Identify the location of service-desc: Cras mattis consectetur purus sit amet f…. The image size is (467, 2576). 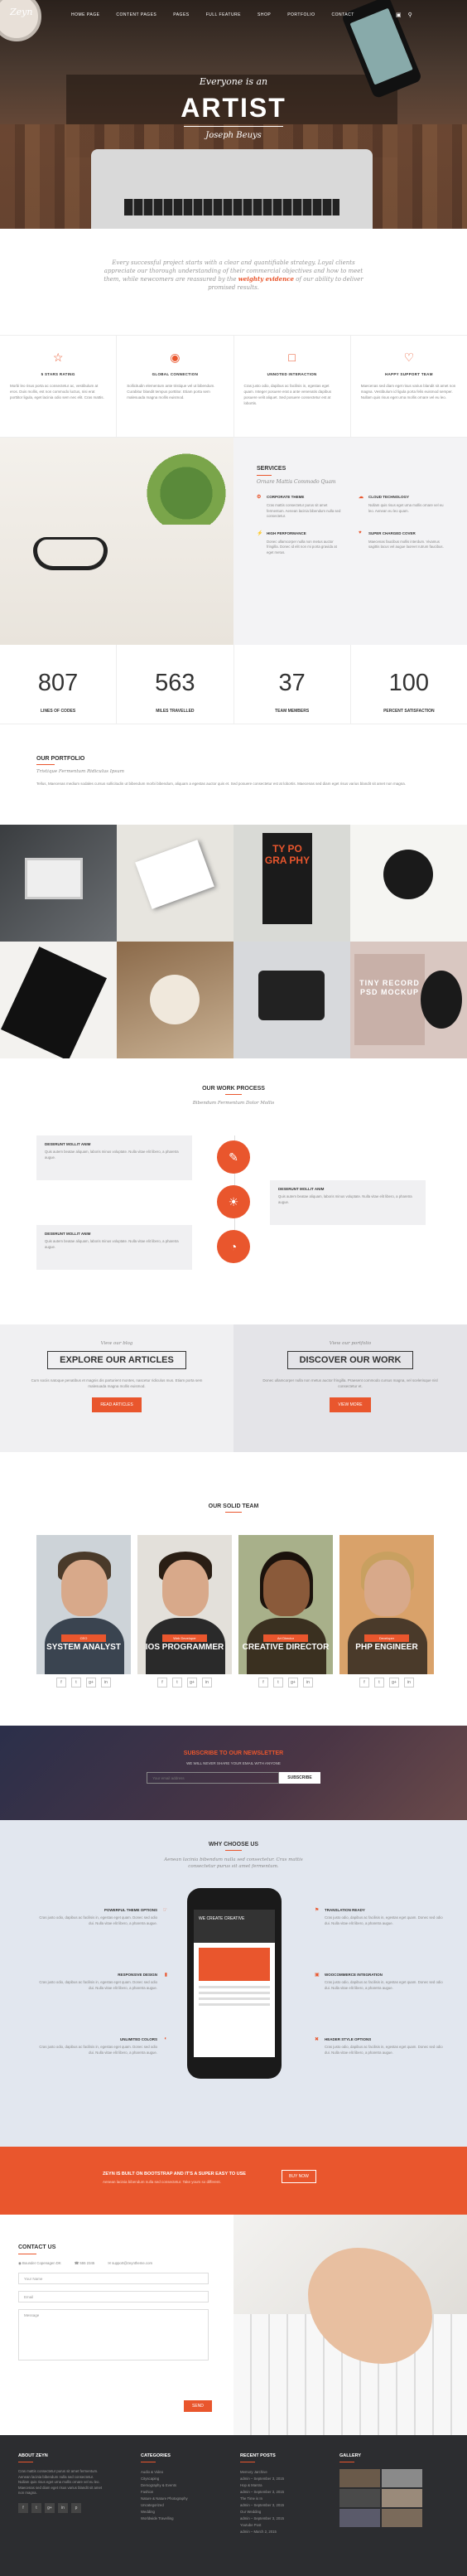
(304, 510).